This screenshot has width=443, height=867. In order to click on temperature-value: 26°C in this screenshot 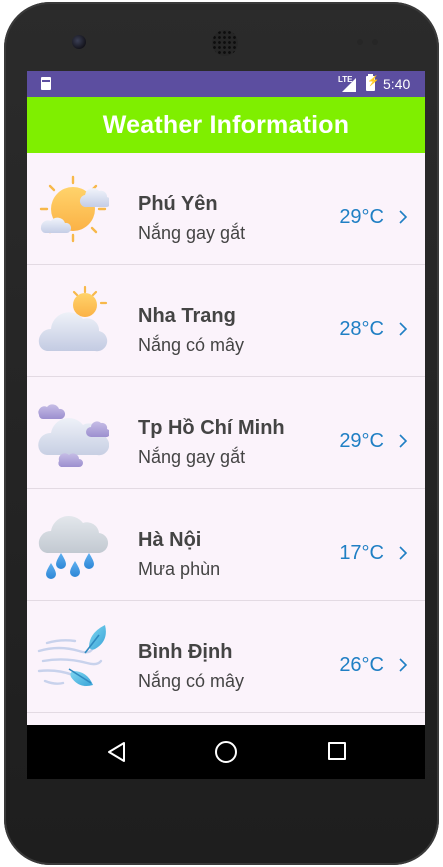, I will do `click(361, 665)`.